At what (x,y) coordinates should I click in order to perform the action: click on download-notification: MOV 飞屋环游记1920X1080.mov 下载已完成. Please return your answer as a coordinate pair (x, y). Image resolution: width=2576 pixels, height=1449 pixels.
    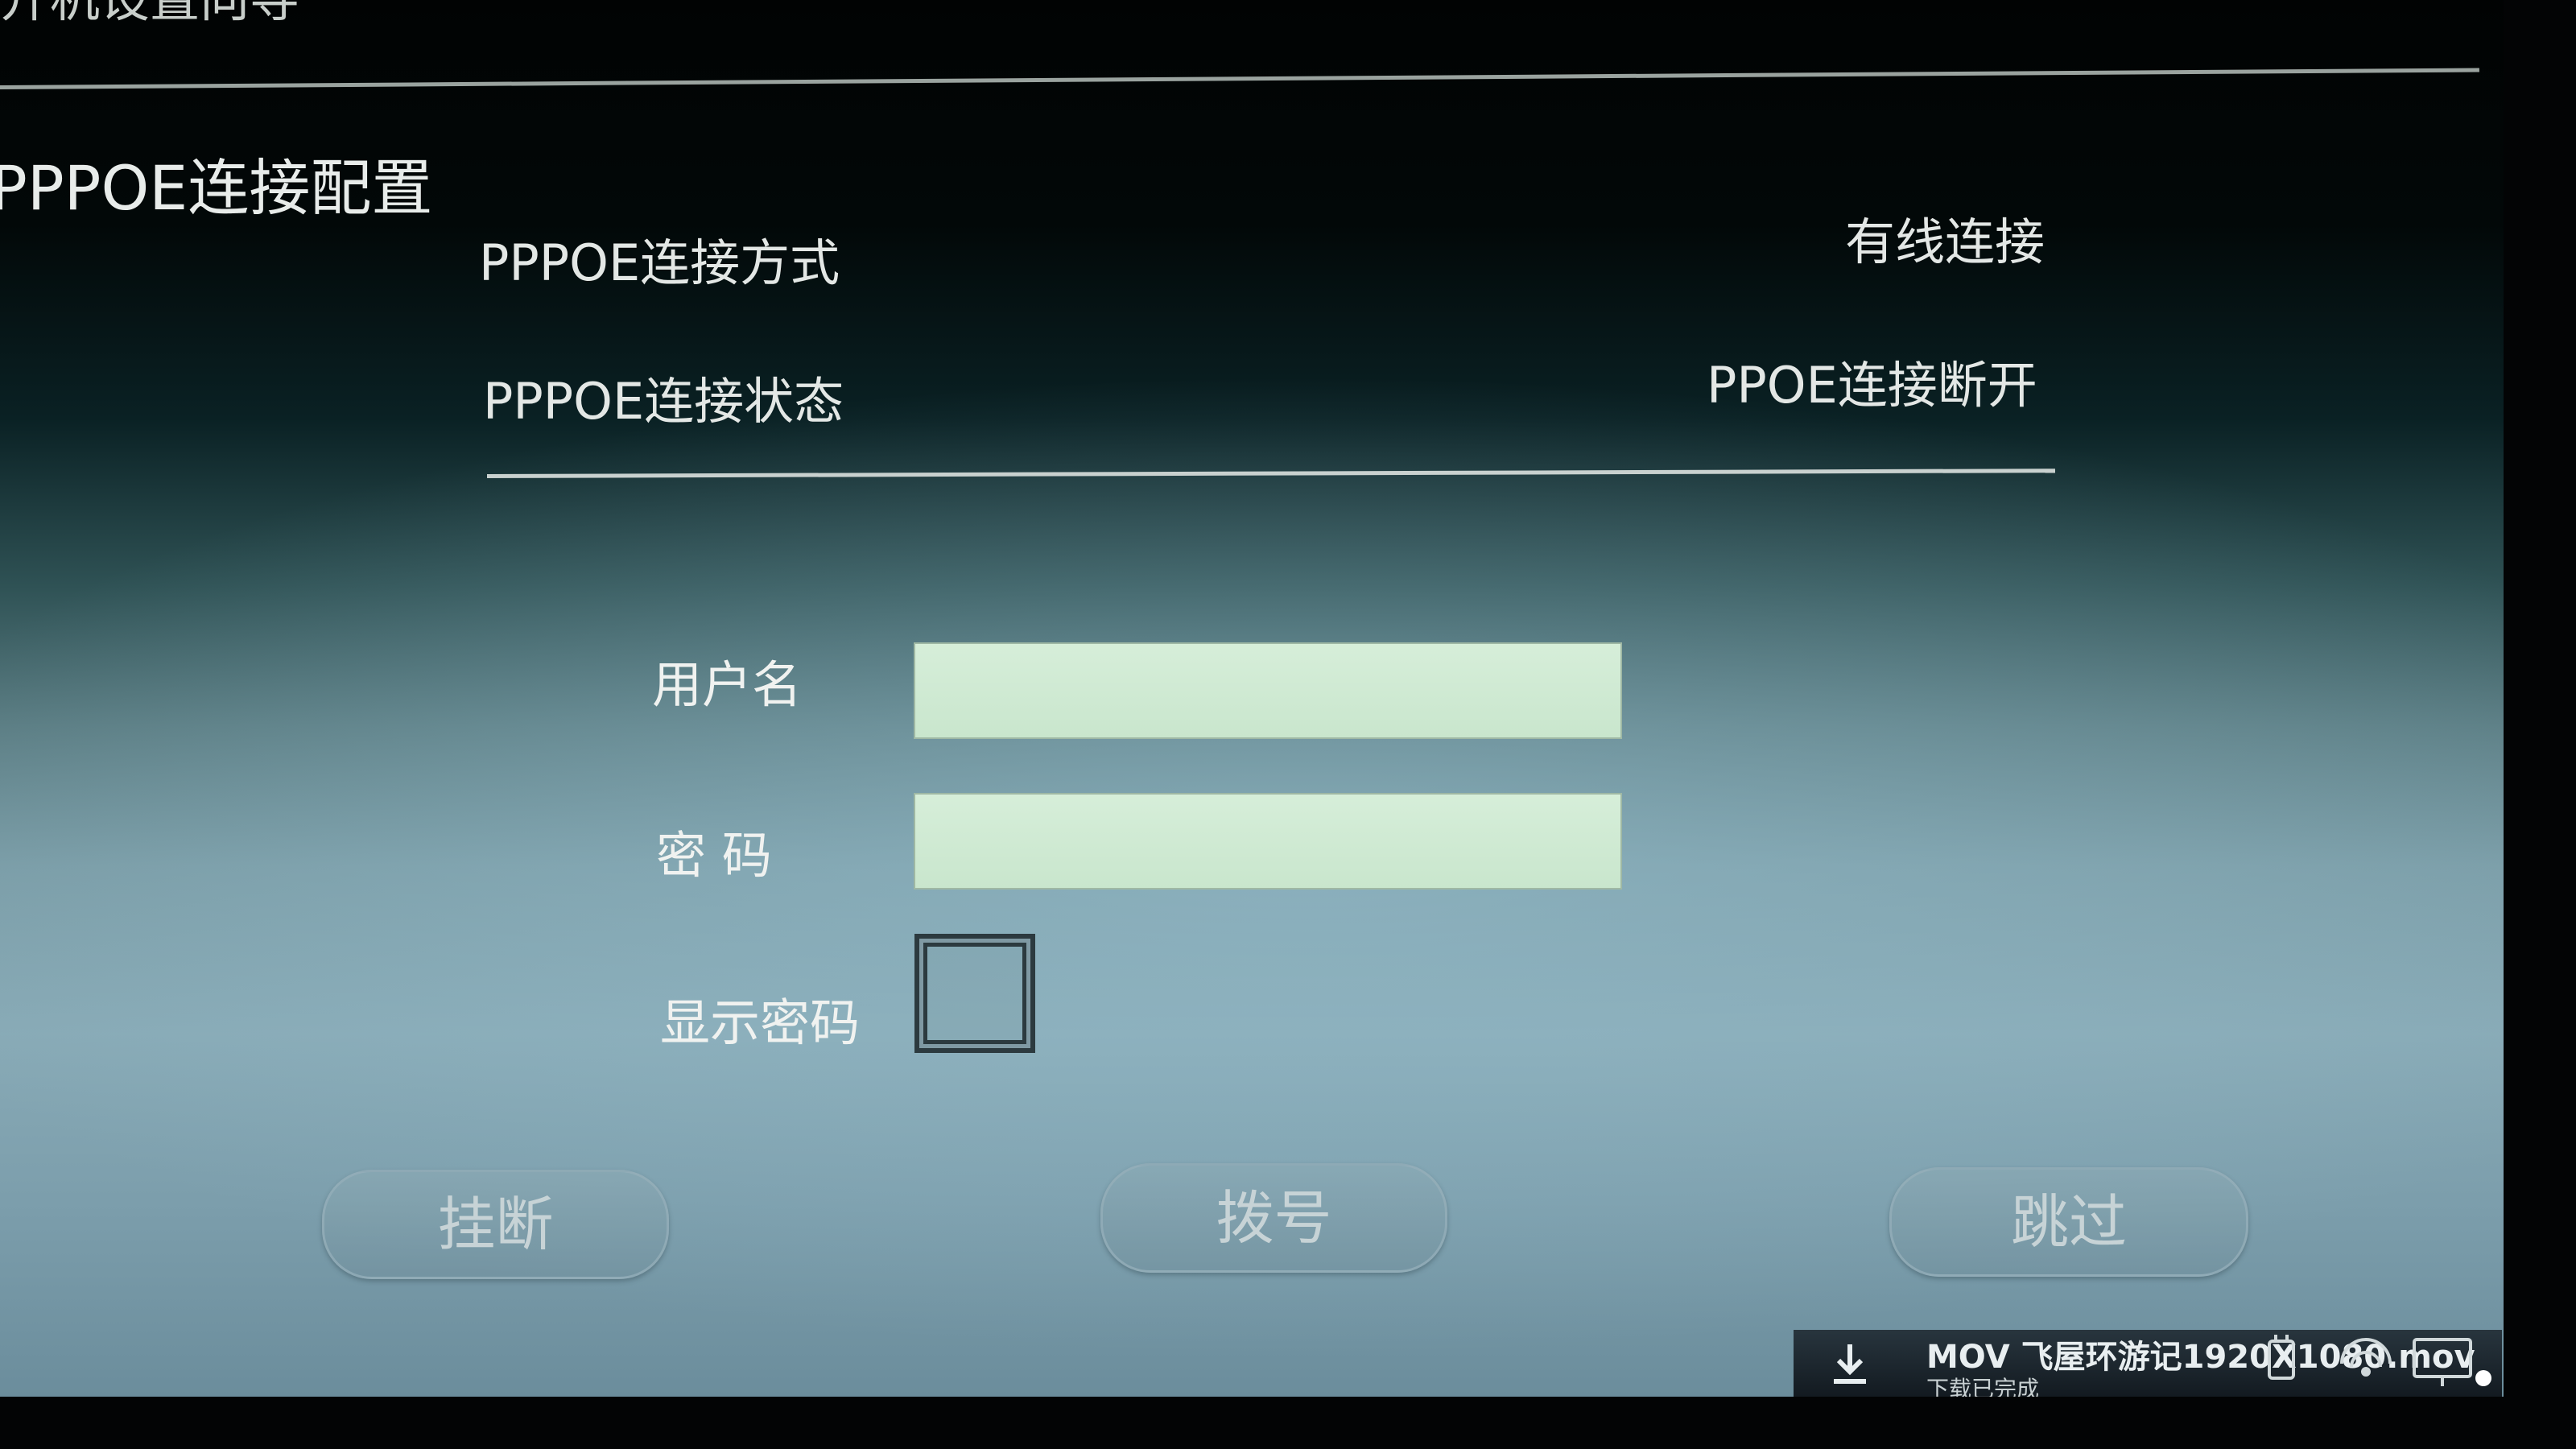
    Looking at the image, I should click on (2148, 1363).